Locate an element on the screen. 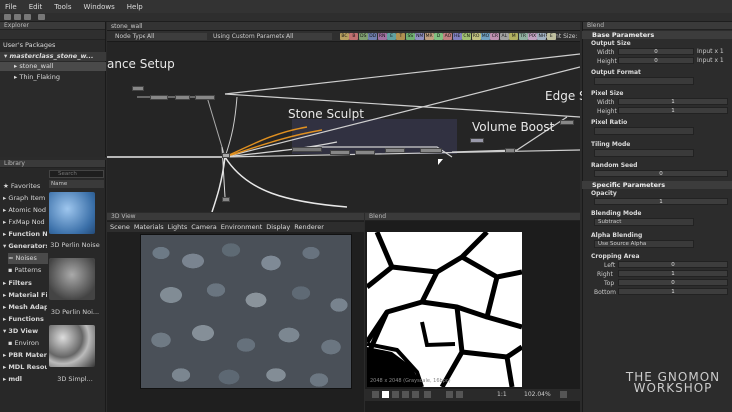 The image size is (732, 412). output-tag: M is located at coordinates (514, 36).